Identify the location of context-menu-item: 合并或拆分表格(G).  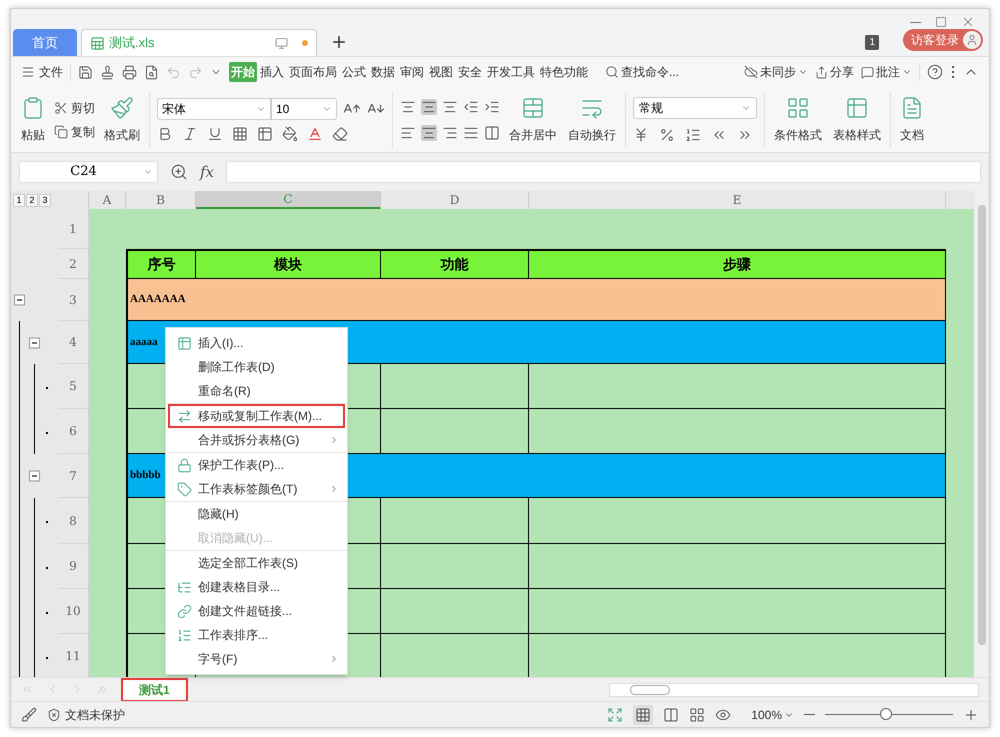
(256, 440).